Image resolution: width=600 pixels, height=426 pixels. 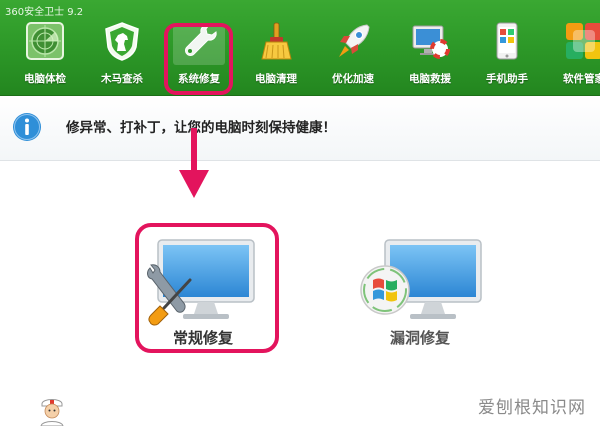 I want to click on rocket-icon, so click(x=354, y=40).